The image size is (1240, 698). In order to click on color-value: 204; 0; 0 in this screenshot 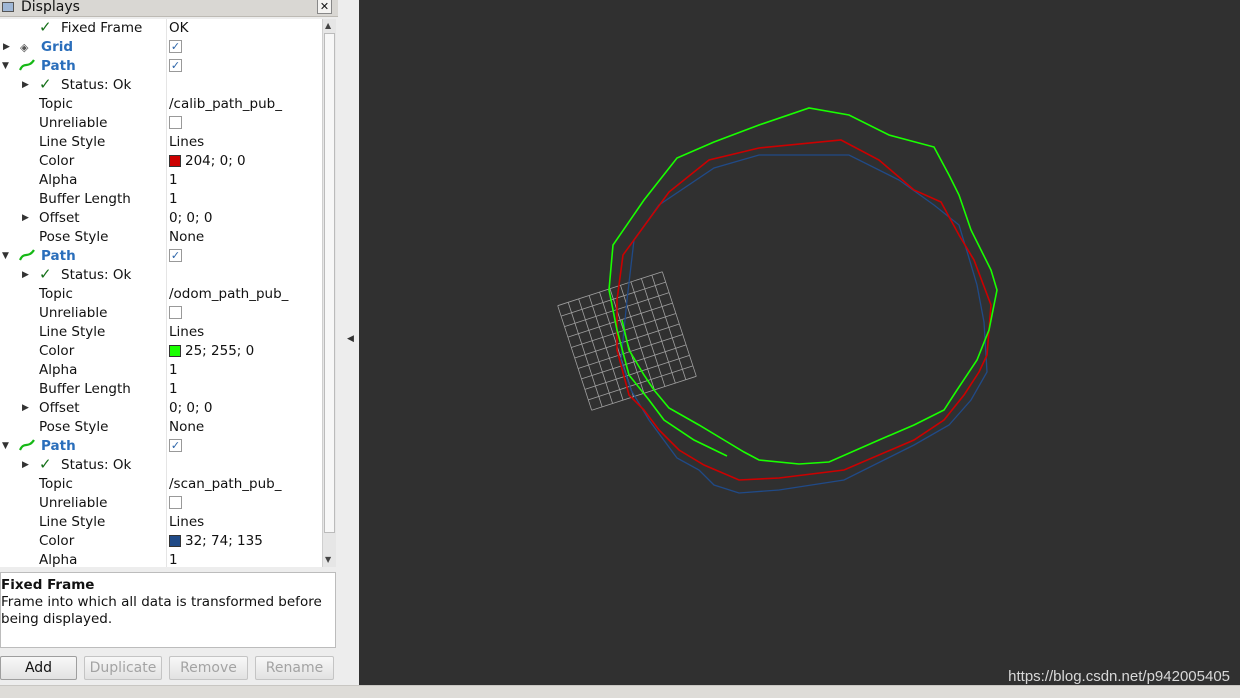, I will do `click(207, 161)`.